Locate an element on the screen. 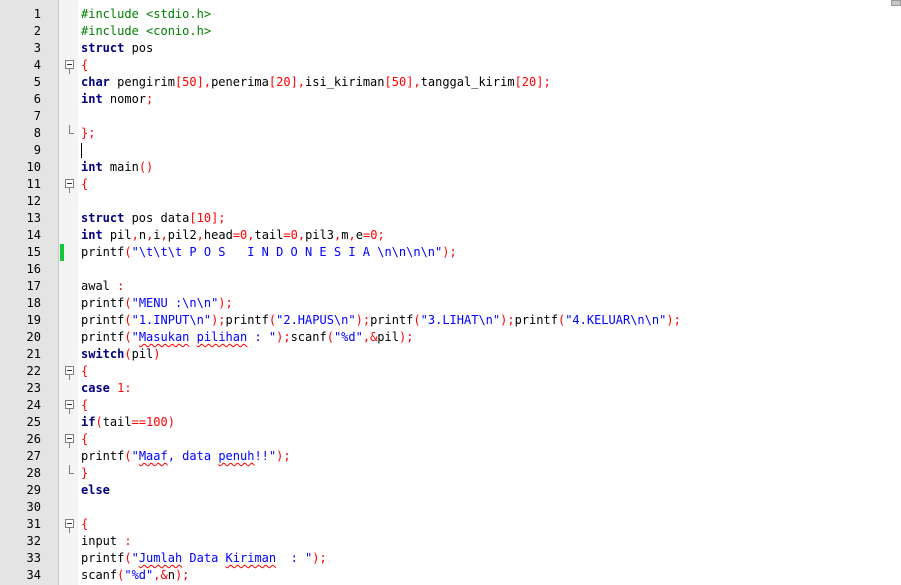 This screenshot has height=585, width=901. code-token: : " is located at coordinates (262, 337).